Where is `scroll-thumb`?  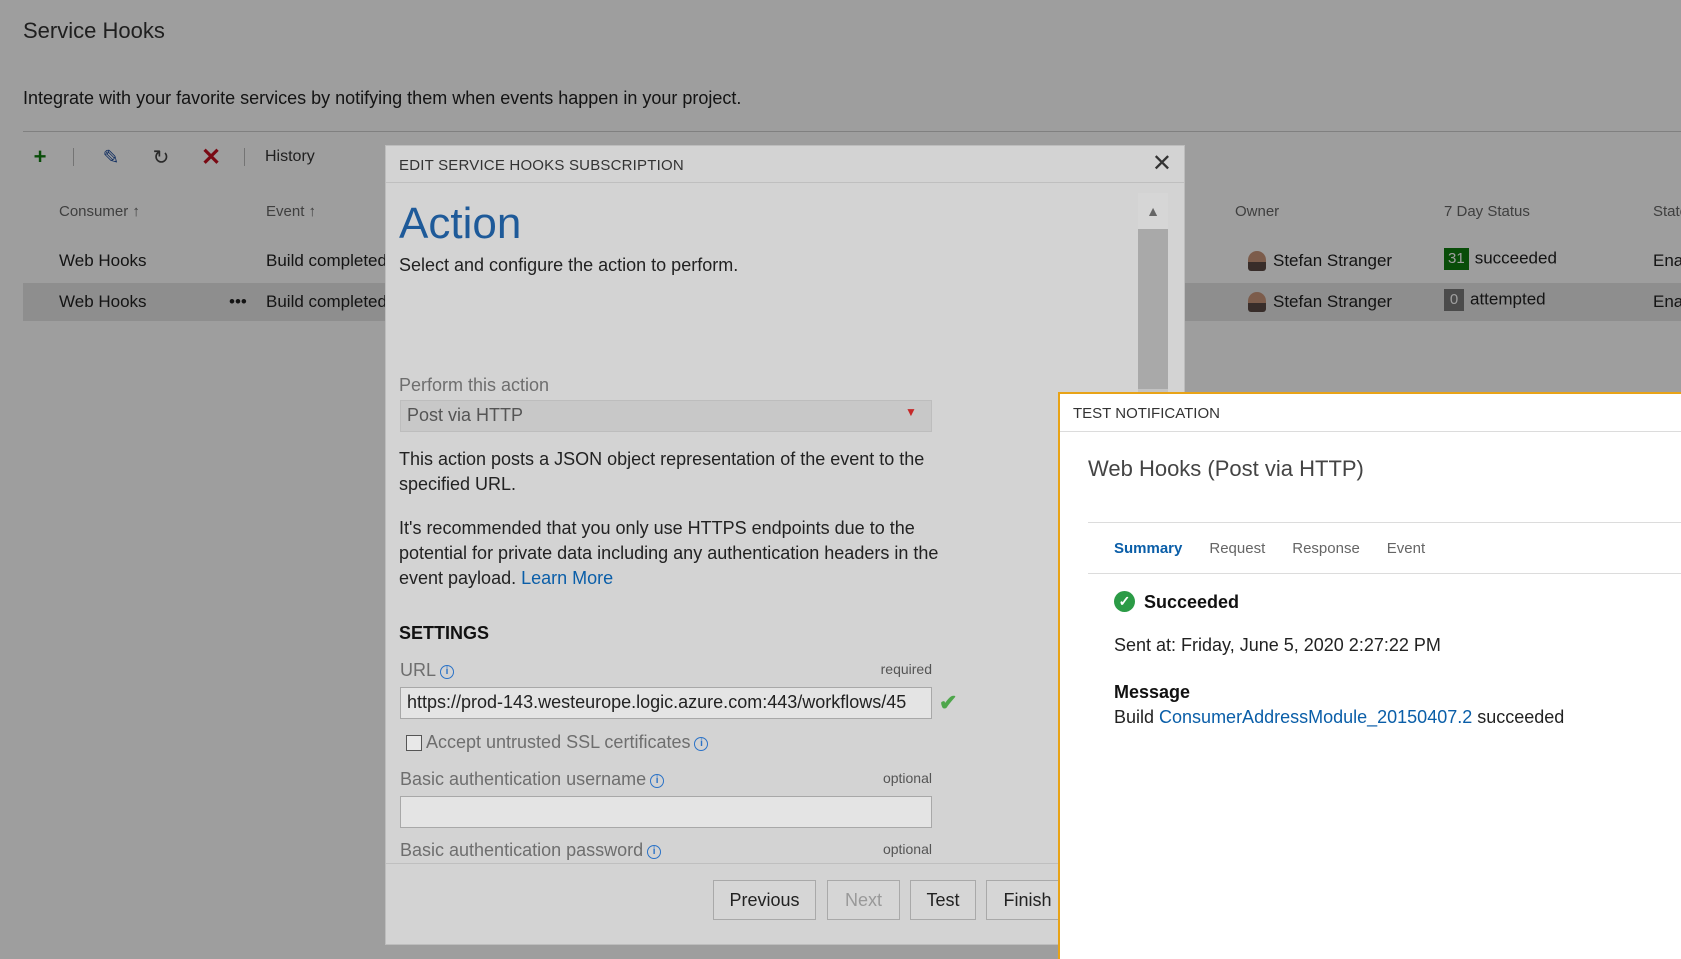
scroll-thumb is located at coordinates (1153, 309).